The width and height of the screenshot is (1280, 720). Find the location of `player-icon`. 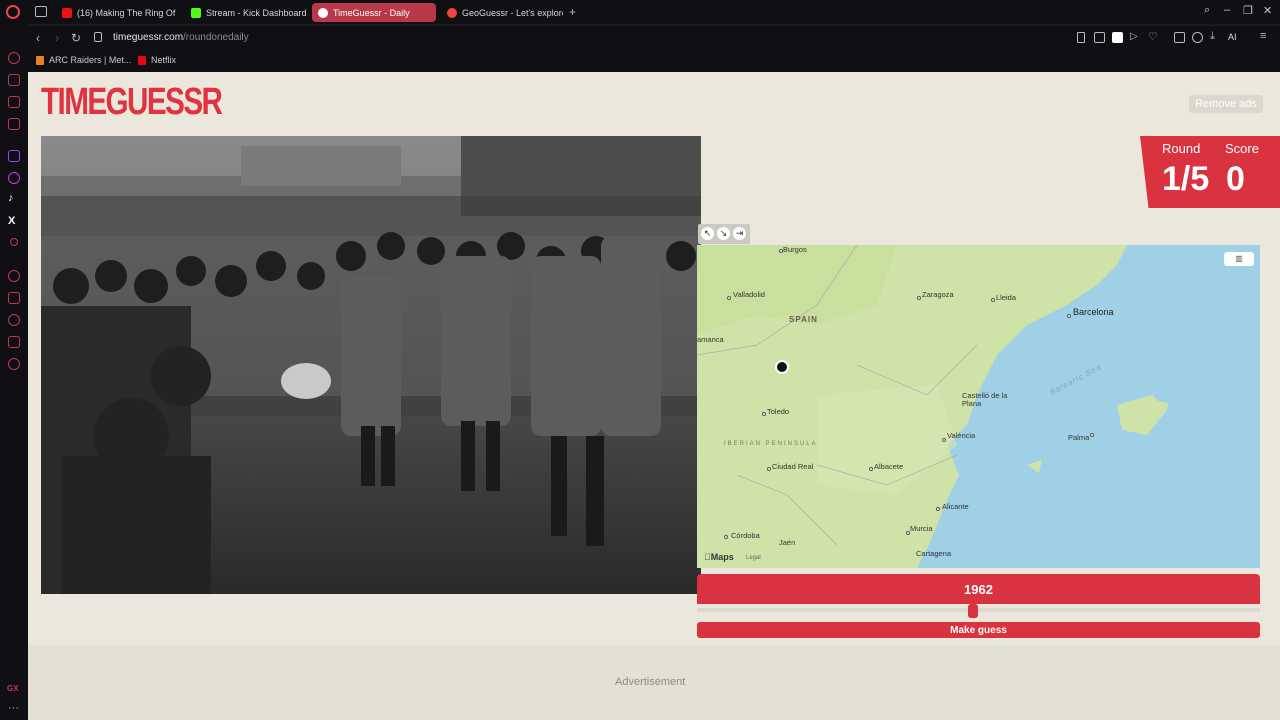

player-icon is located at coordinates (14, 276).